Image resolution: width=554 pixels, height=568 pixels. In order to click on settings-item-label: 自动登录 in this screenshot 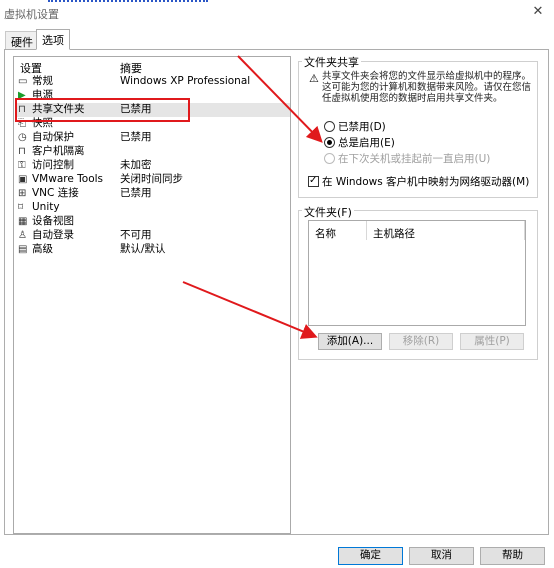, I will do `click(53, 235)`.